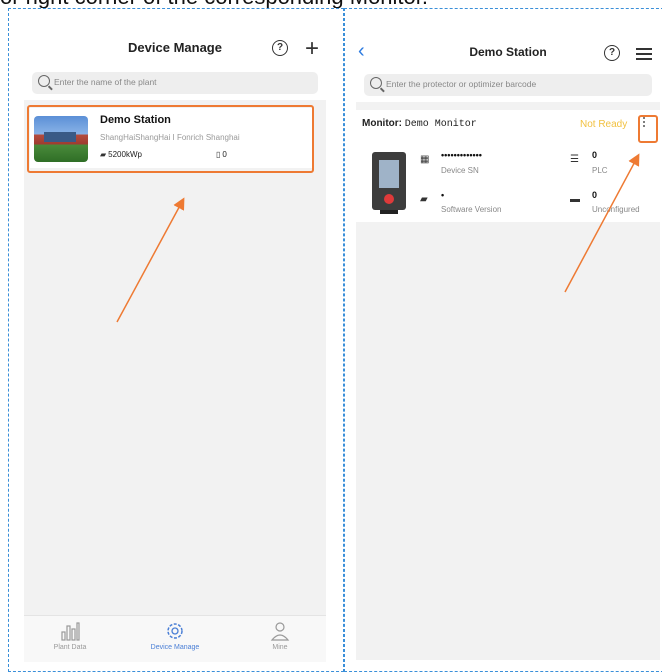 The image size is (662, 672). What do you see at coordinates (70, 647) in the screenshot?
I see `tab-label: Plant Data` at bounding box center [70, 647].